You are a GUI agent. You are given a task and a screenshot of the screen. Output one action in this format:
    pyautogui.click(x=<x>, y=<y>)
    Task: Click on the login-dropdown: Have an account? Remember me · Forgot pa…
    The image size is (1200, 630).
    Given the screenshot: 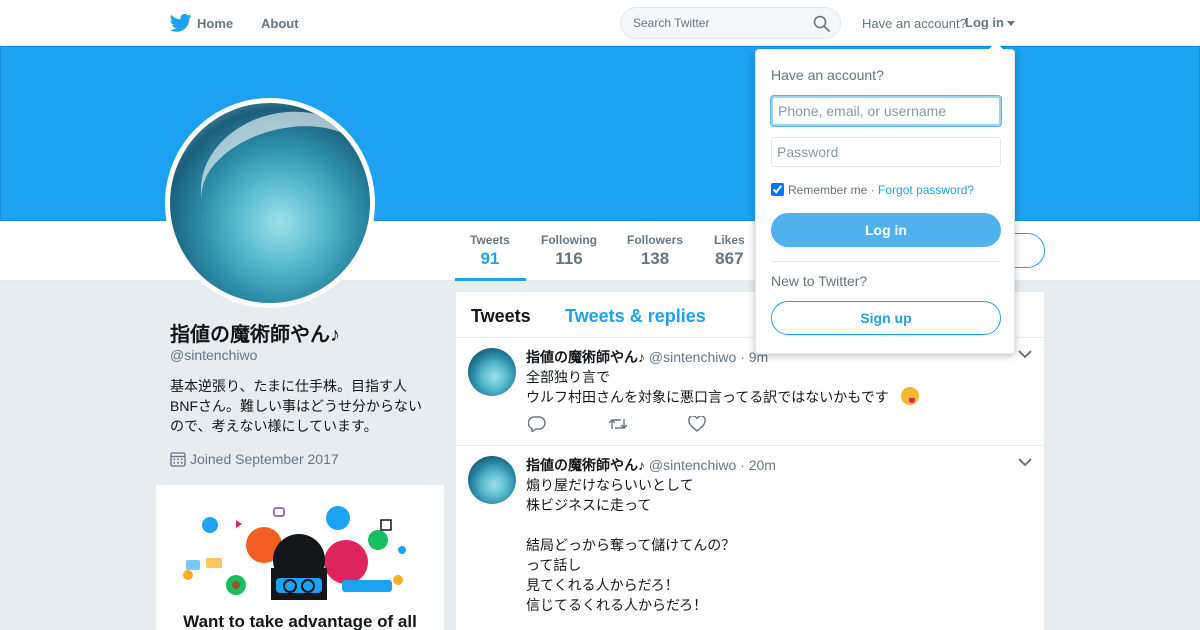 What is the action you would take?
    pyautogui.click(x=885, y=198)
    